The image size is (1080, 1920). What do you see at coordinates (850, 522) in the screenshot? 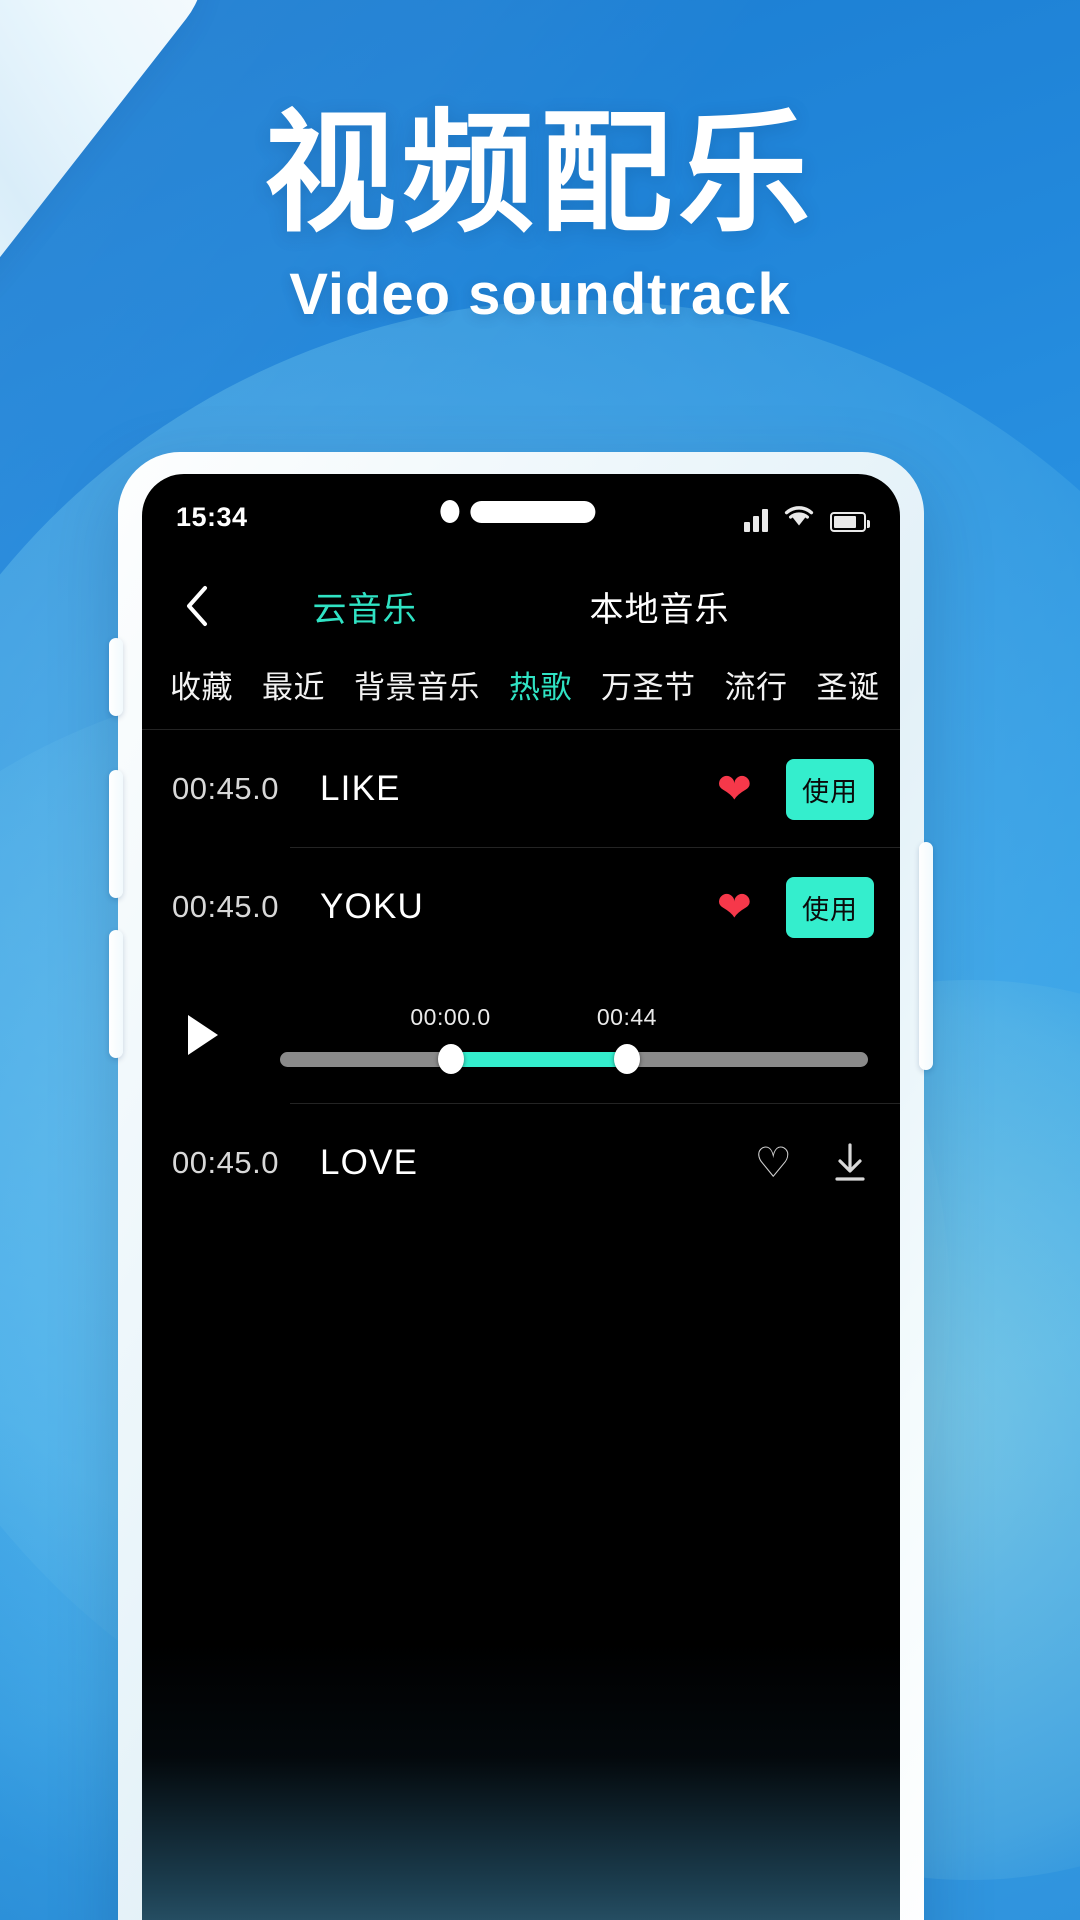
I see `battery-icon` at bounding box center [850, 522].